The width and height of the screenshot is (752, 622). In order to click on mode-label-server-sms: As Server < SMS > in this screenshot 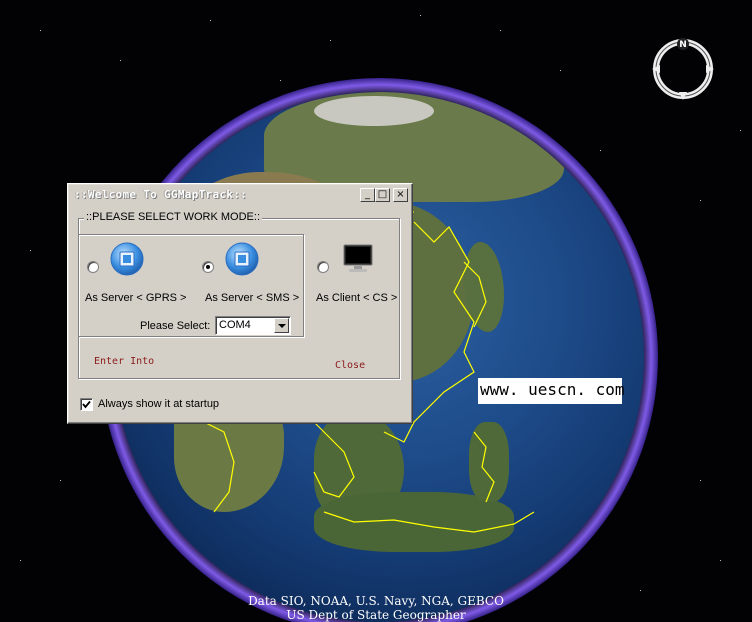, I will do `click(252, 298)`.